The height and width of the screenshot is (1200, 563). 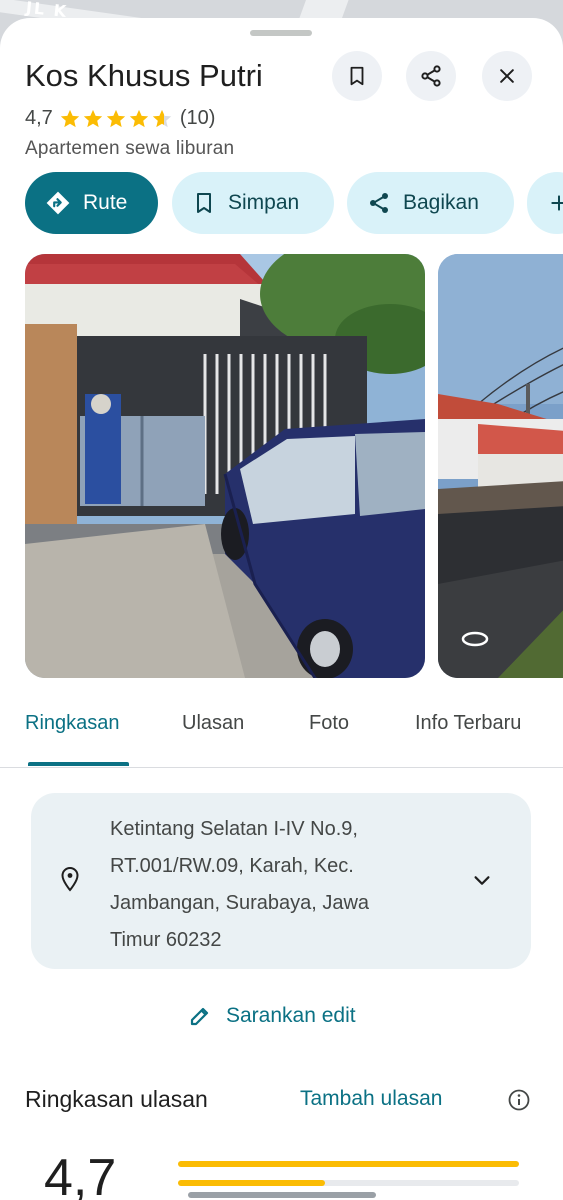 I want to click on place-photo-street-view, so click(x=500, y=466).